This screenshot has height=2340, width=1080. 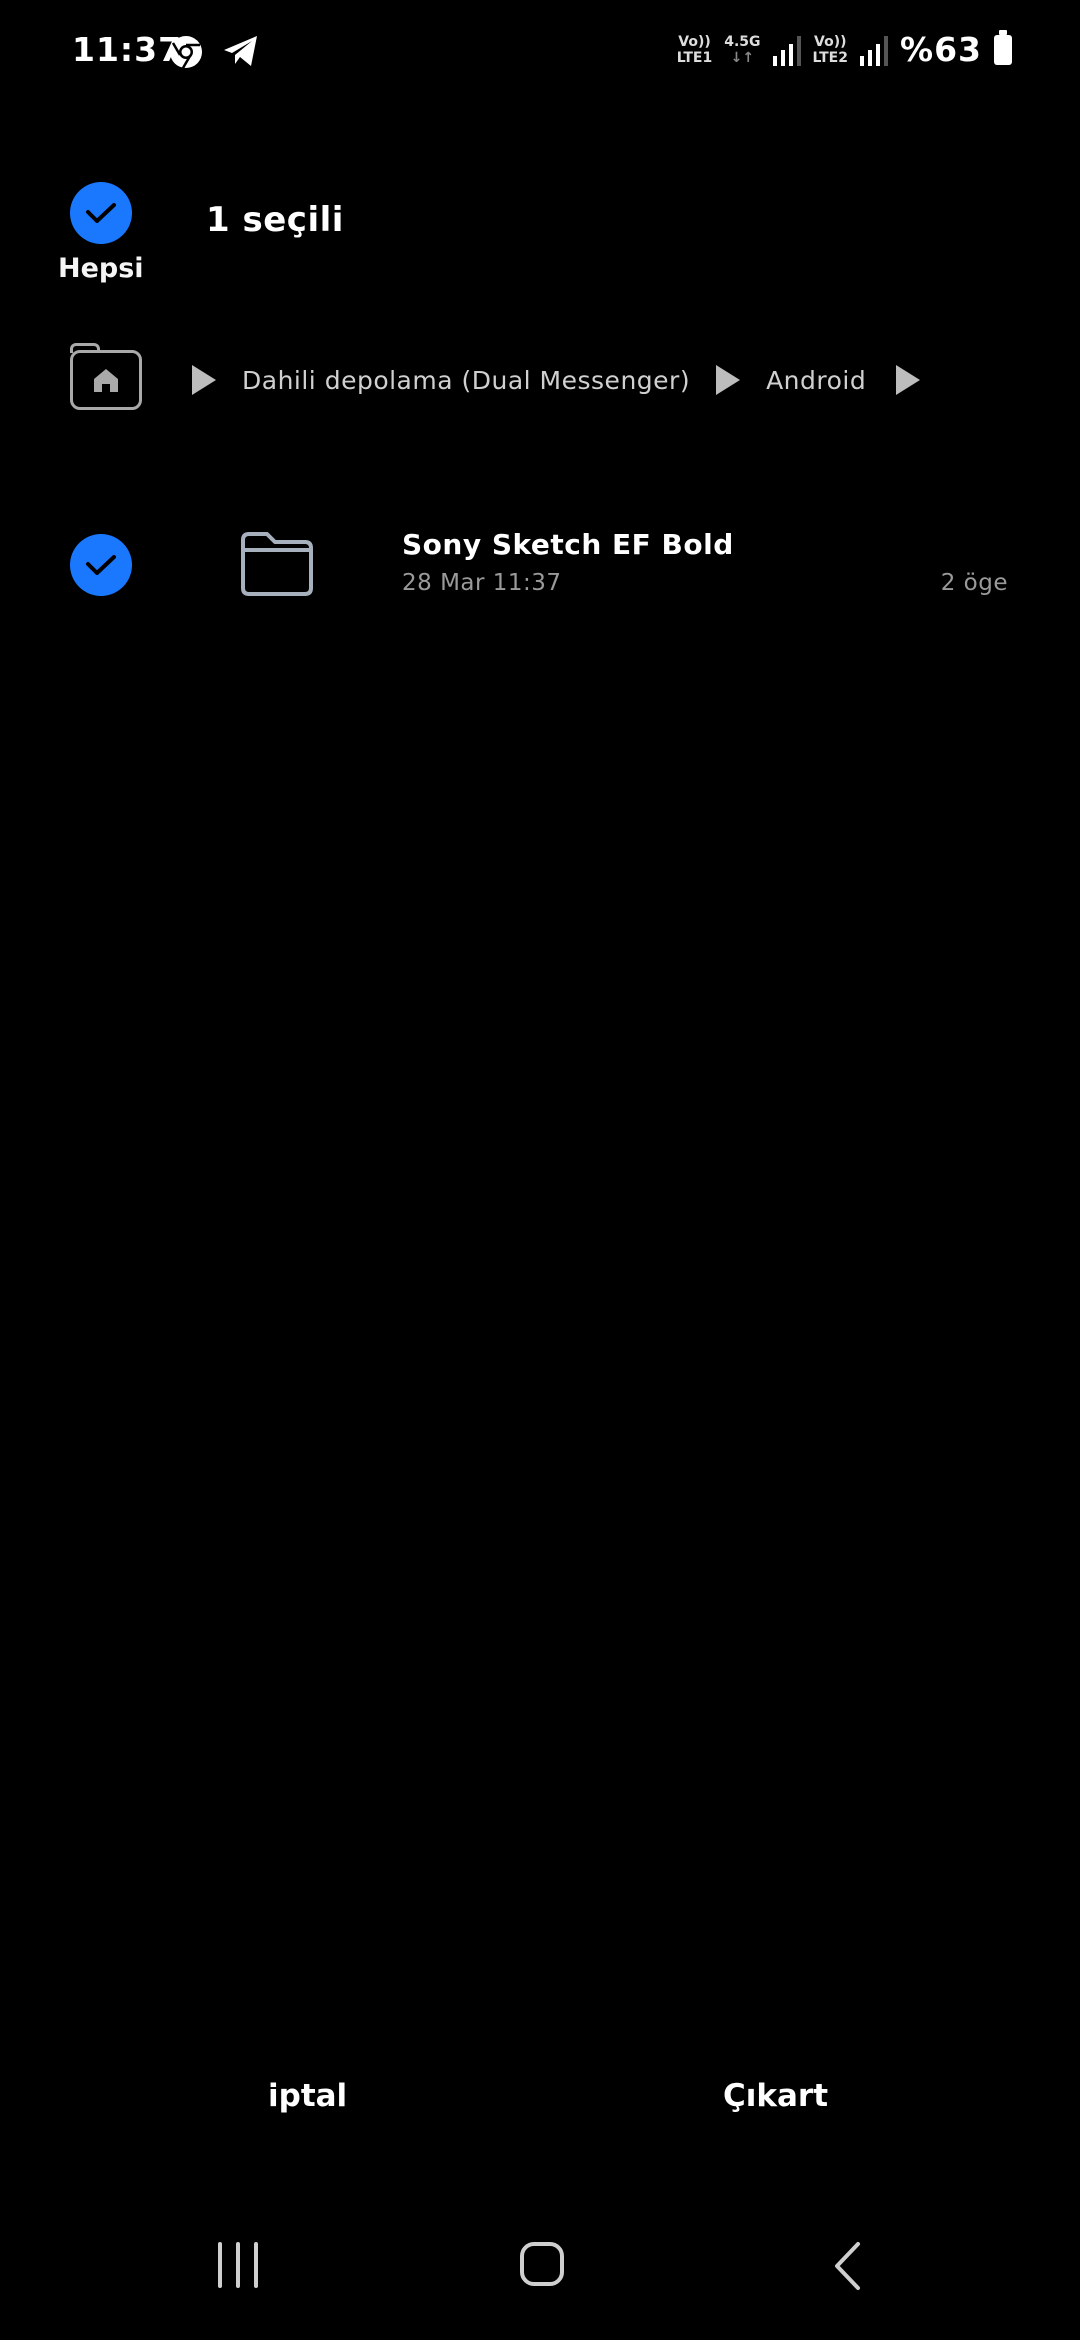 What do you see at coordinates (542, 2264) in the screenshot?
I see `home-button` at bounding box center [542, 2264].